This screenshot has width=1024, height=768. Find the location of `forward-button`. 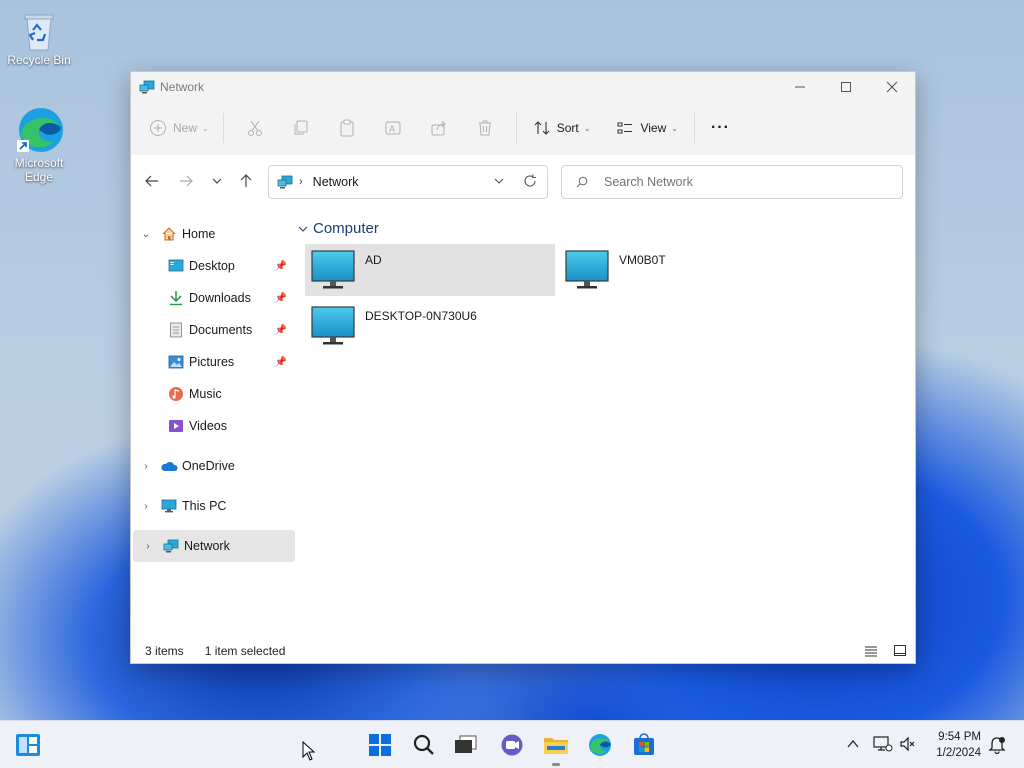

forward-button is located at coordinates (186, 181).